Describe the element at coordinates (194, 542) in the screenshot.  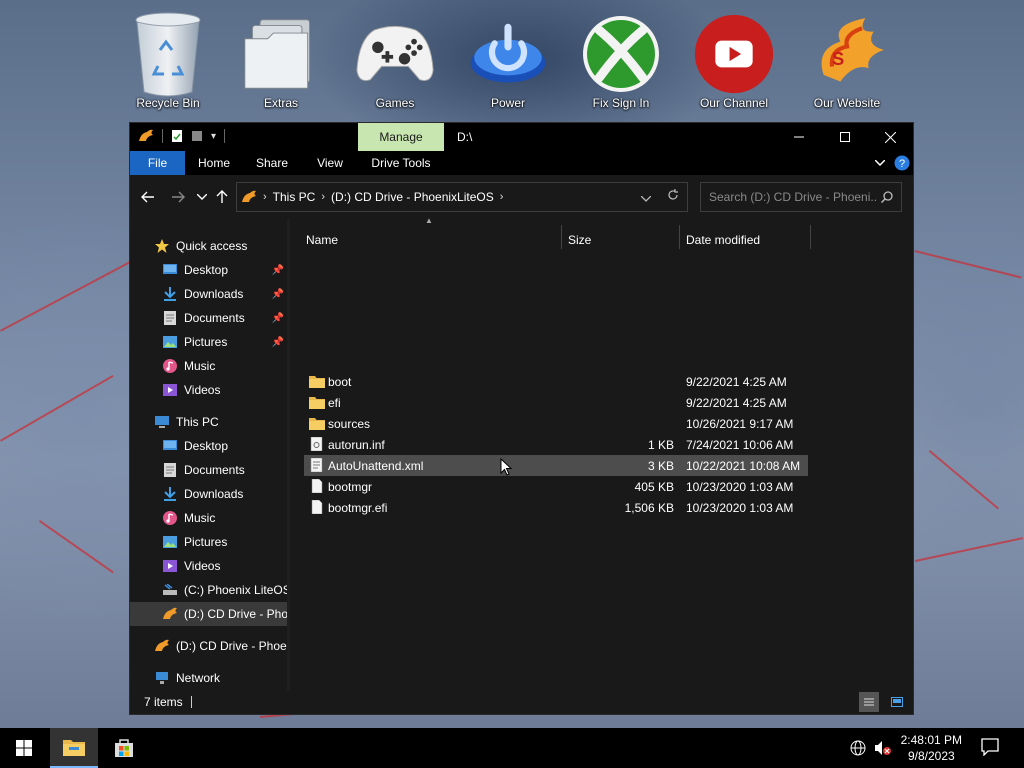
I see `nav-pc-pictures: Pictures` at that location.